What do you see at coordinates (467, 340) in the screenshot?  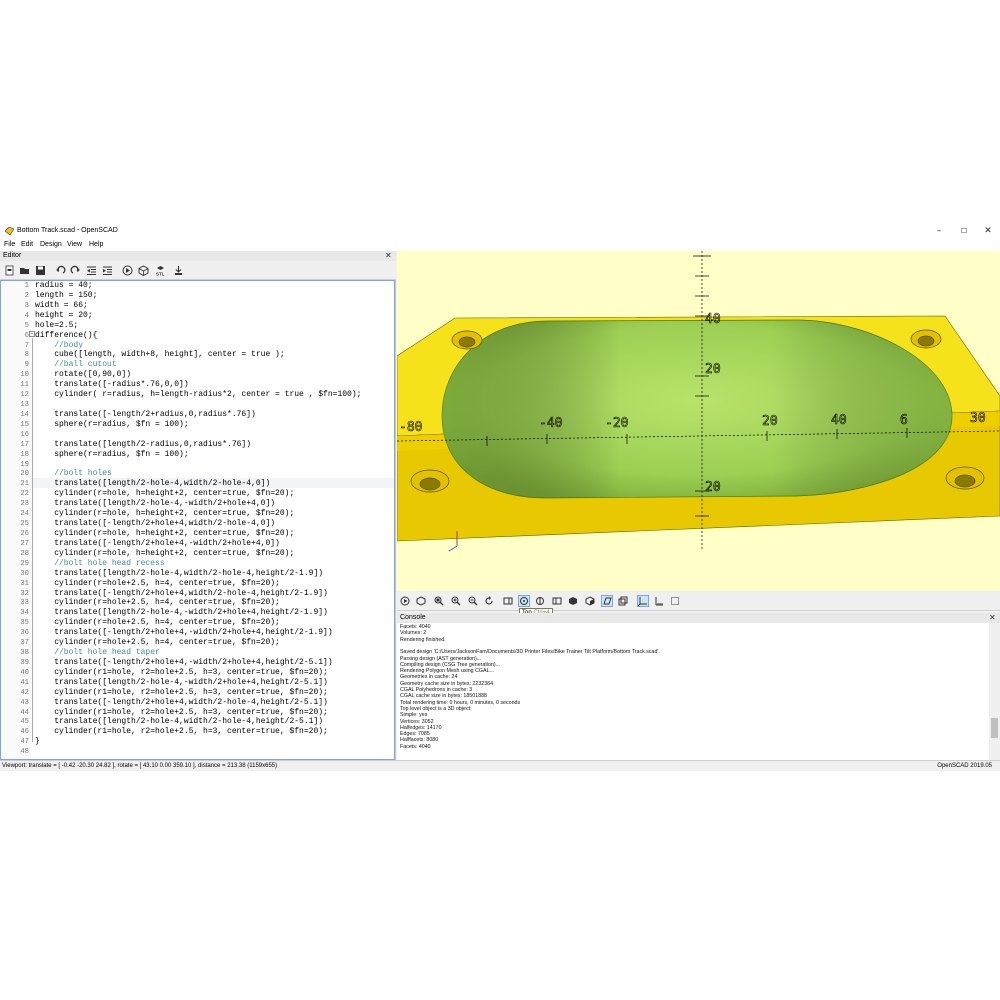 I see `bolt-hole-back-left` at bounding box center [467, 340].